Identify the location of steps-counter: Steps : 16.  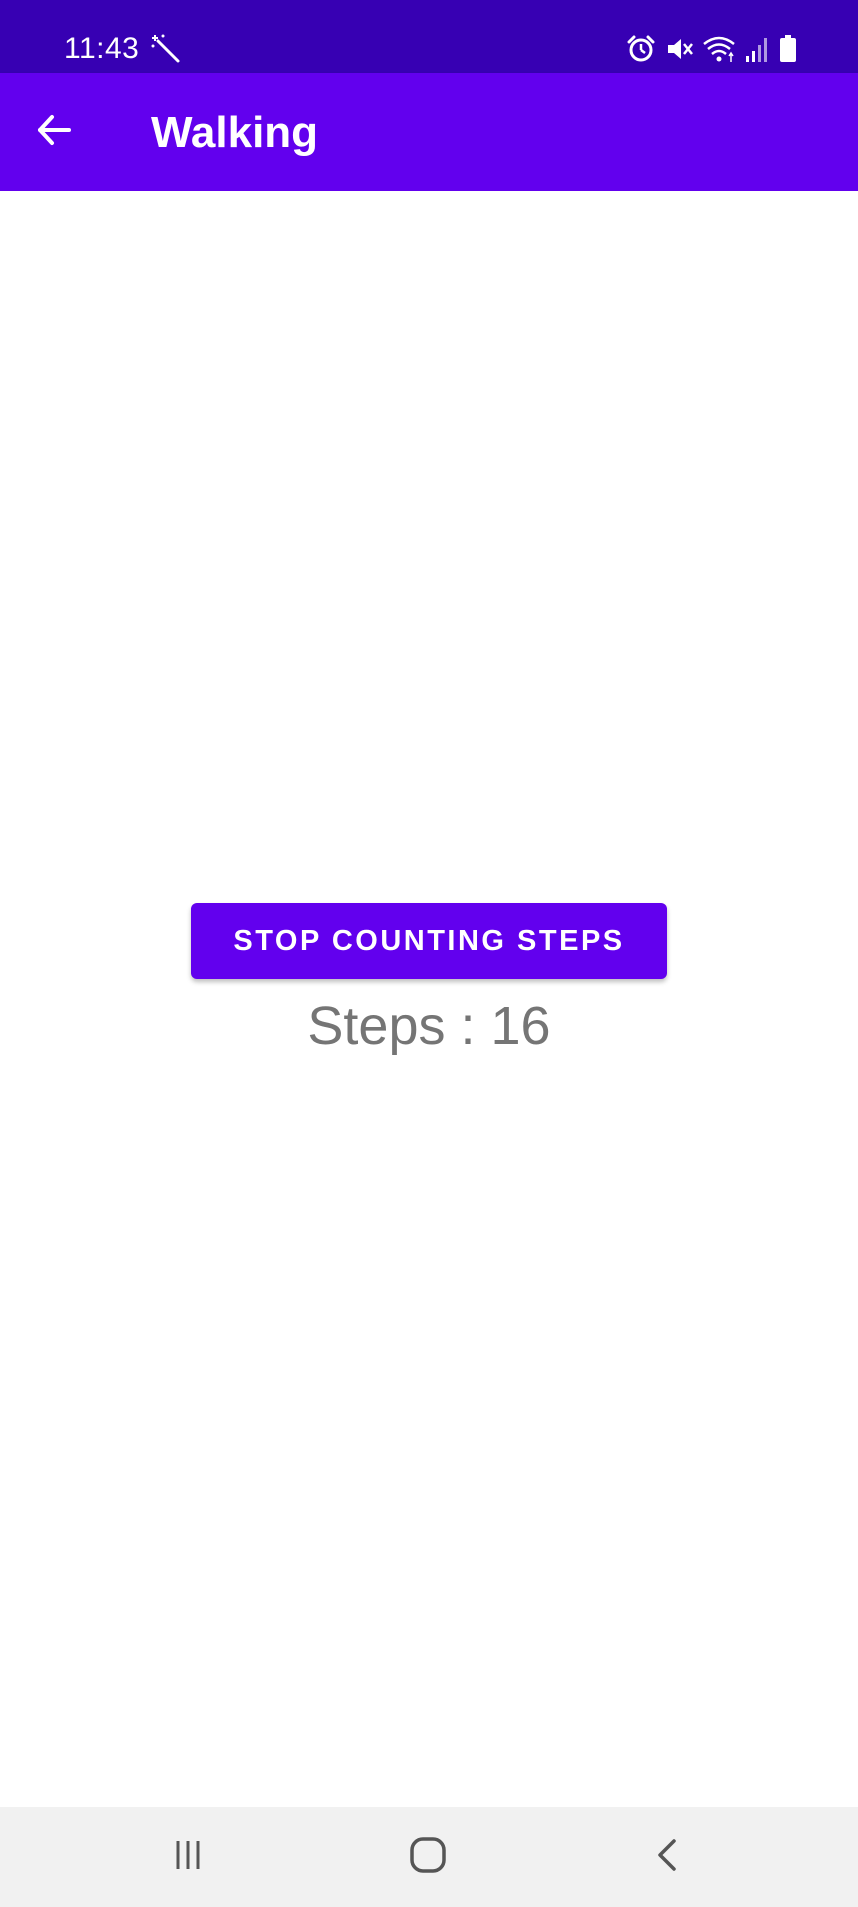
(429, 1026).